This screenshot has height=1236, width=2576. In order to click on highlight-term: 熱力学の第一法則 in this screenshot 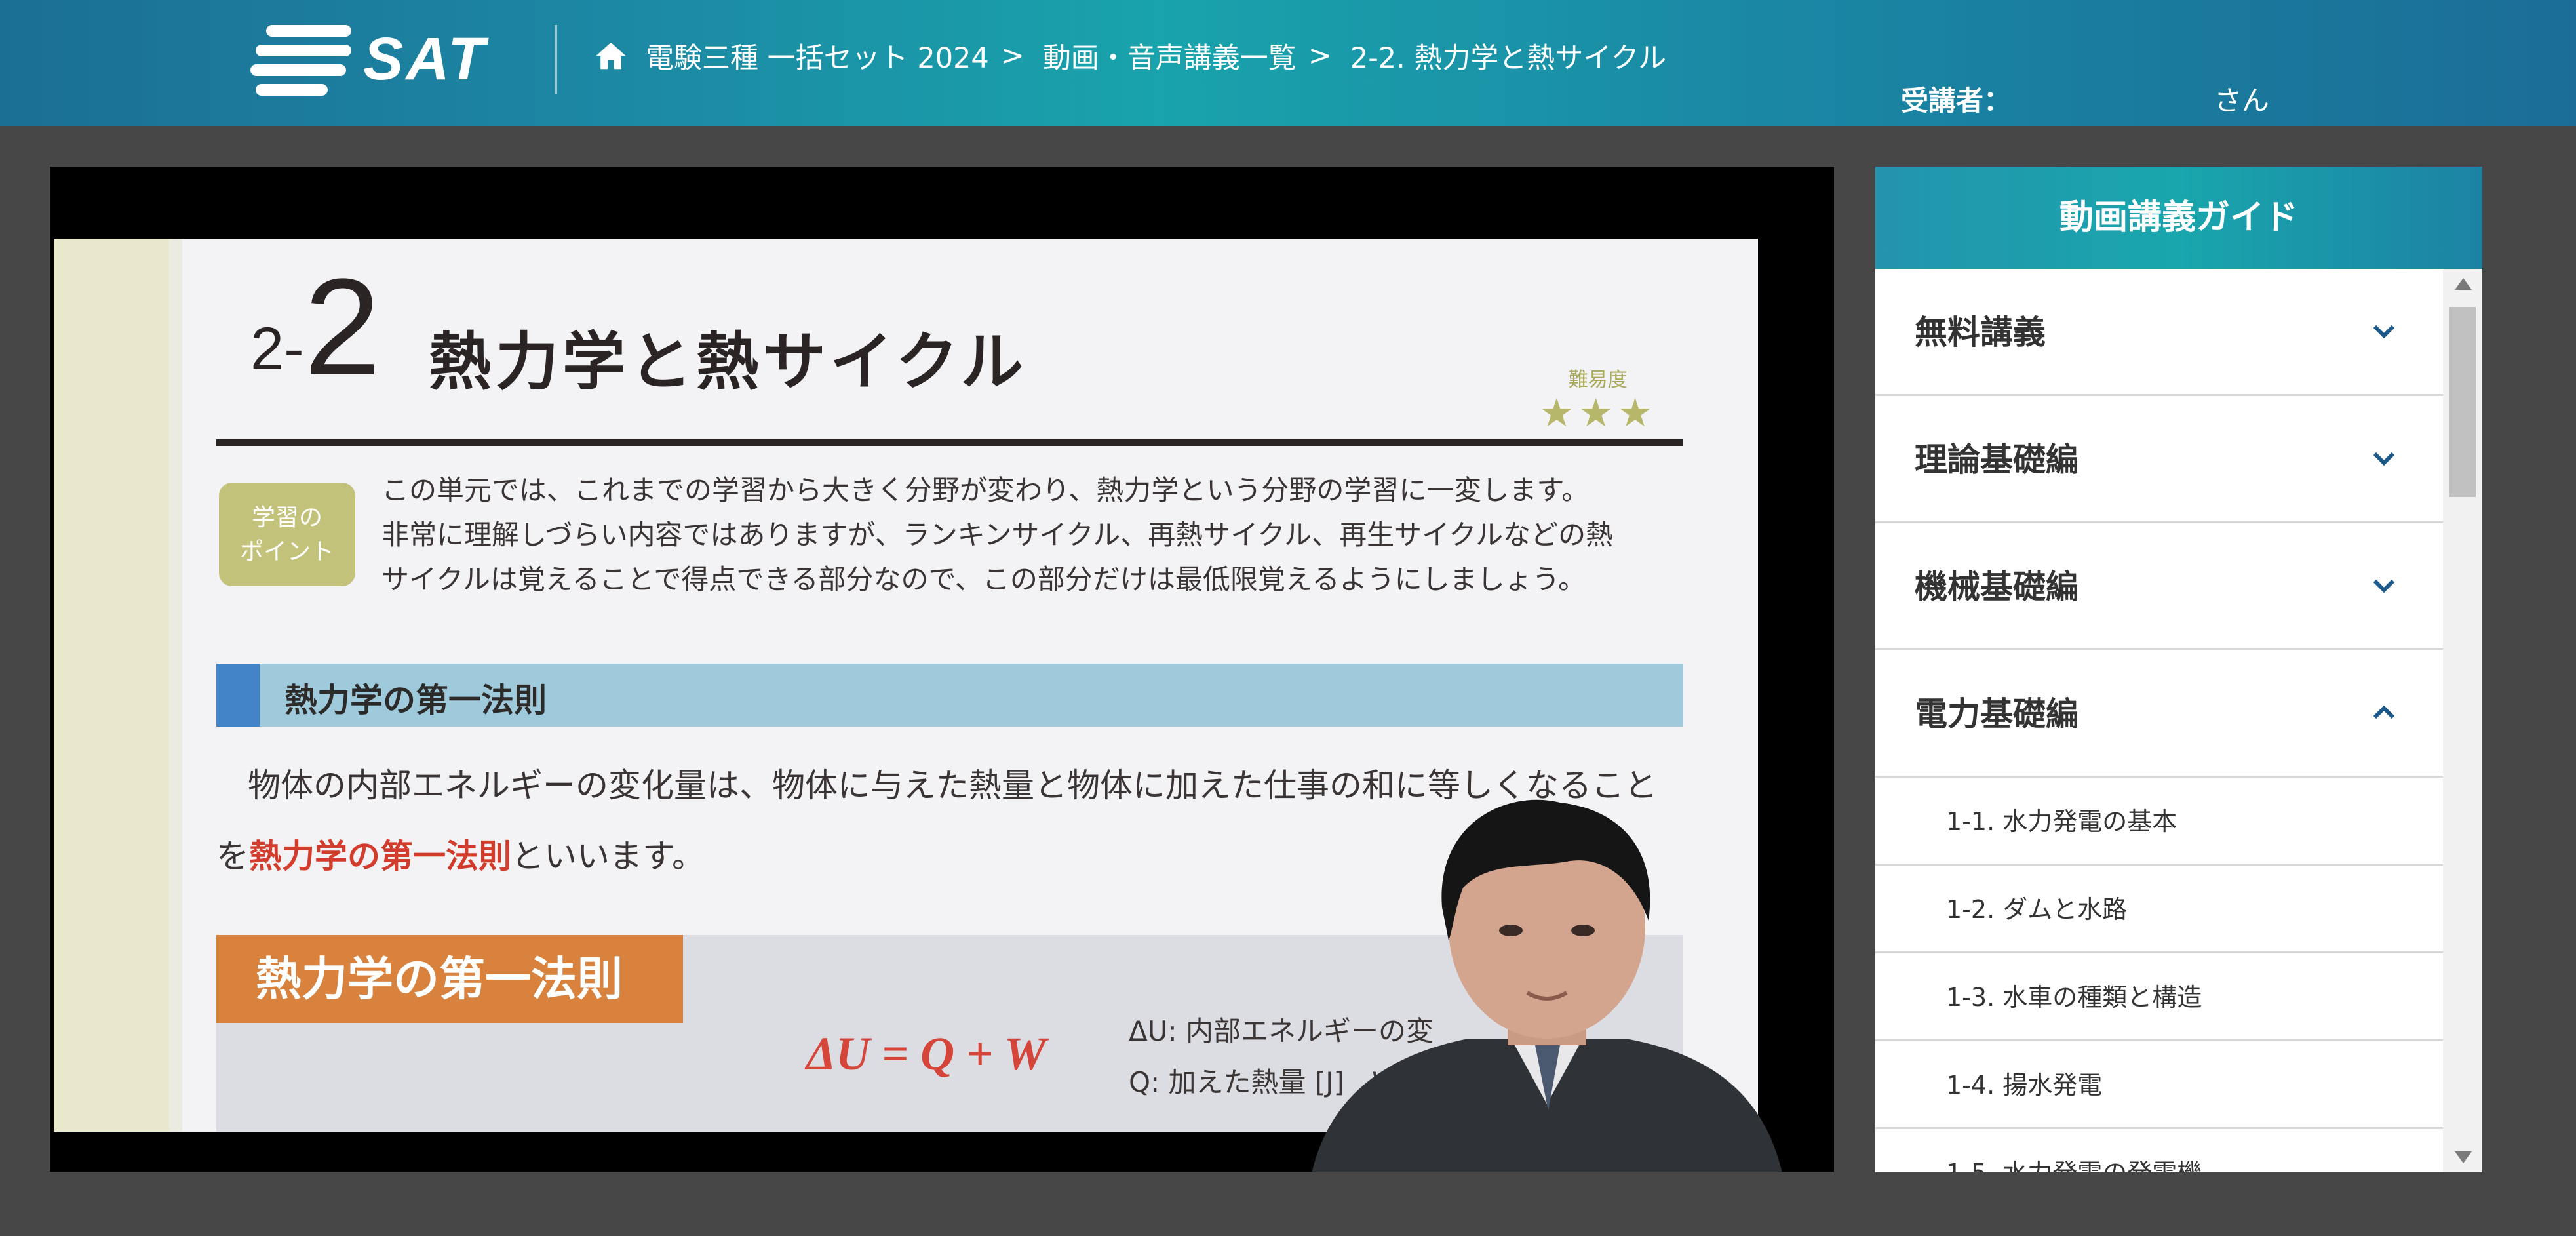, I will do `click(380, 856)`.